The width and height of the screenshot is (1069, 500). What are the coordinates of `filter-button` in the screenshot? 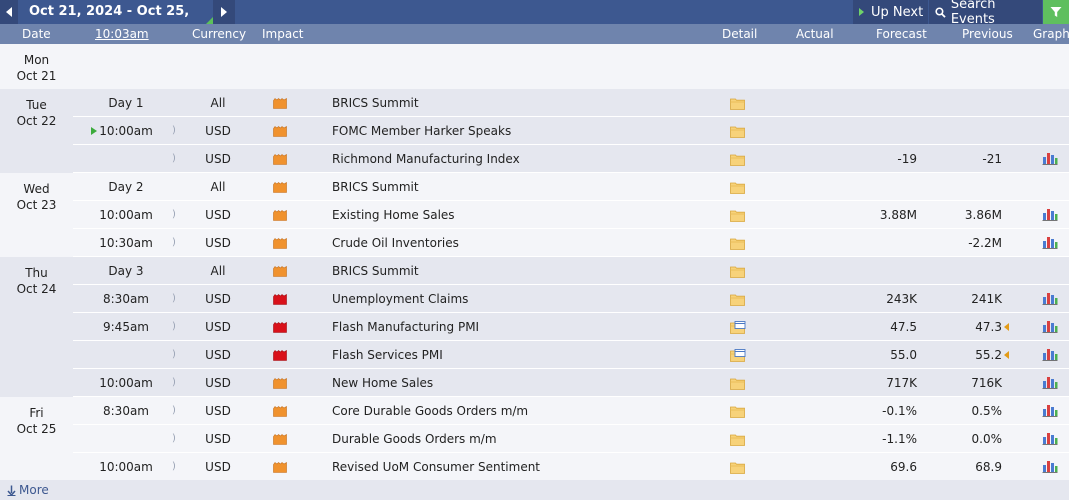 It's located at (1056, 12).